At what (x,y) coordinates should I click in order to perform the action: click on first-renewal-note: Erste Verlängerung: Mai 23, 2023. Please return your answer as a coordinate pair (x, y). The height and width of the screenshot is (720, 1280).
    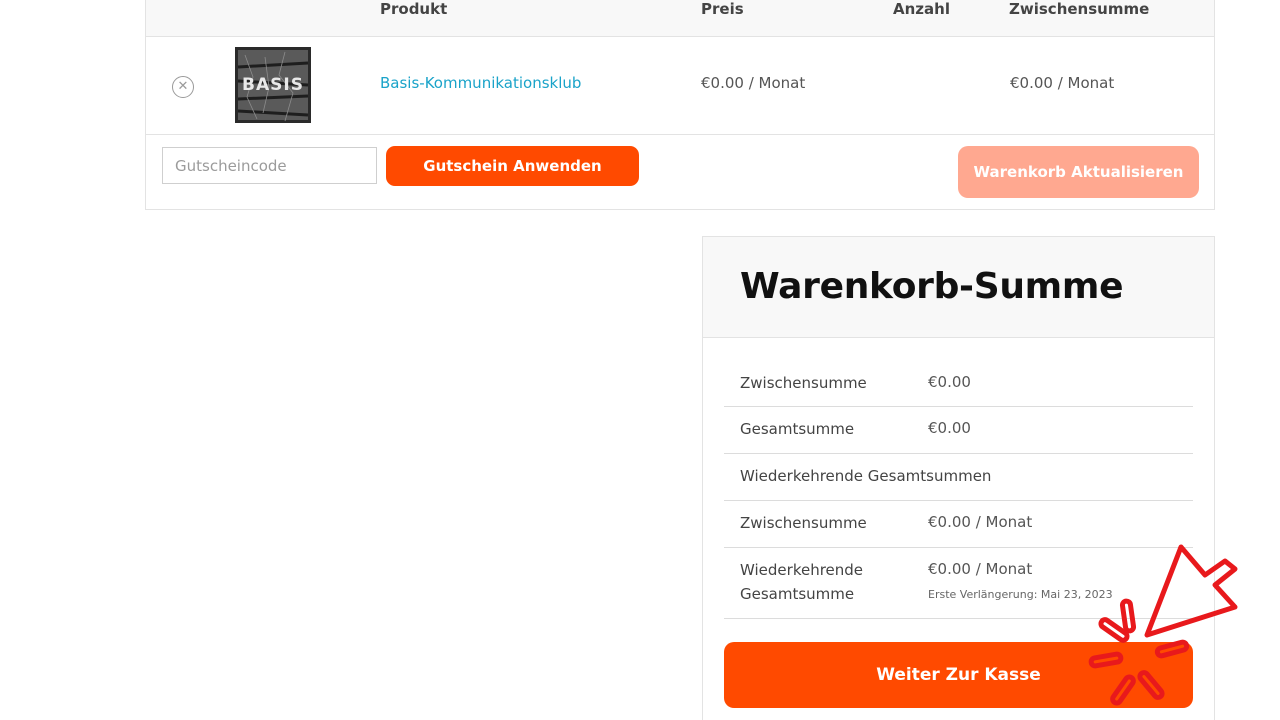
    Looking at the image, I should click on (1020, 594).